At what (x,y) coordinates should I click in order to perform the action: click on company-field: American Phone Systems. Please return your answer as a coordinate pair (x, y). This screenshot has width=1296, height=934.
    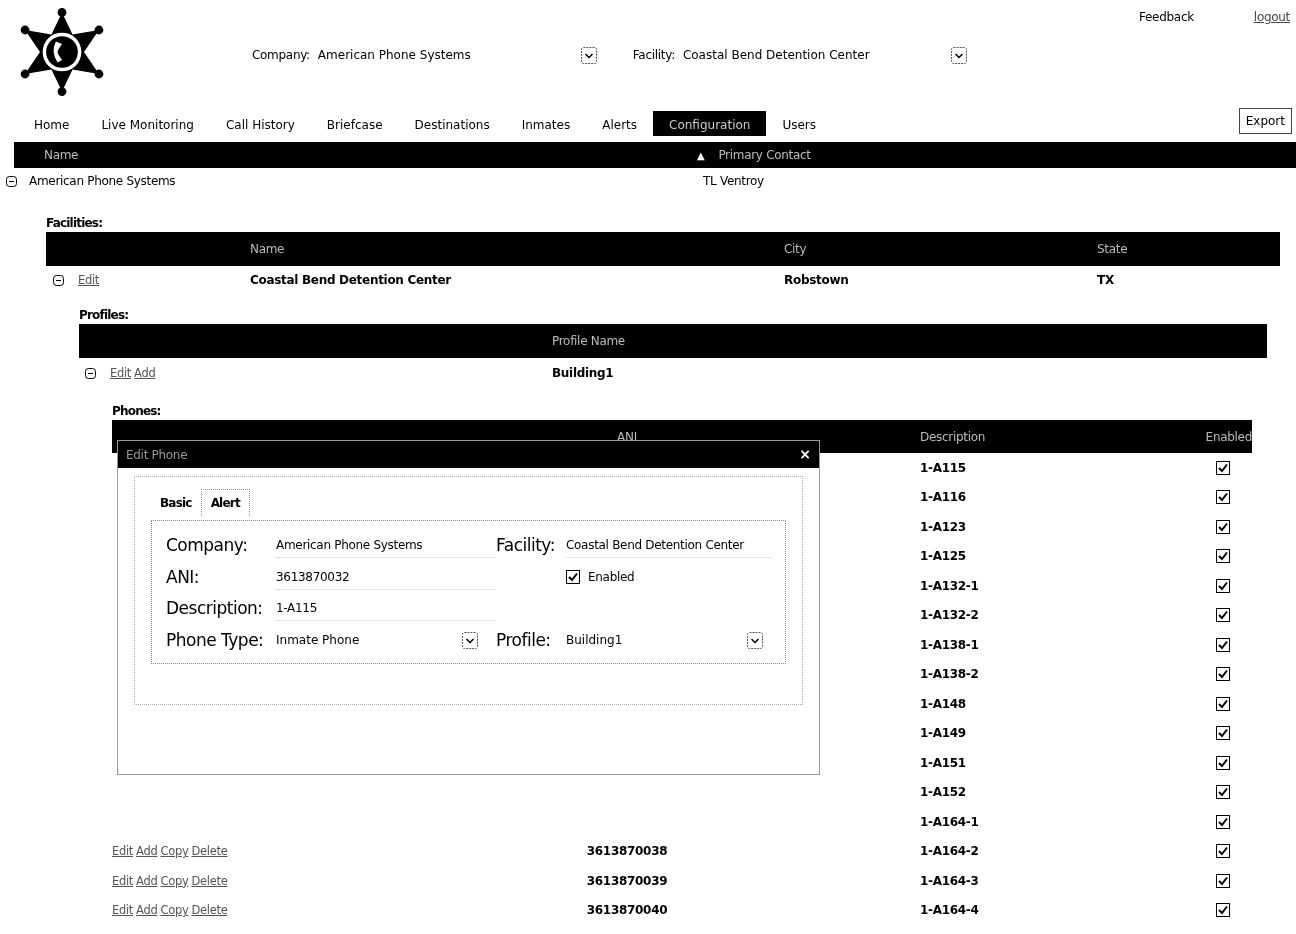
    Looking at the image, I should click on (386, 546).